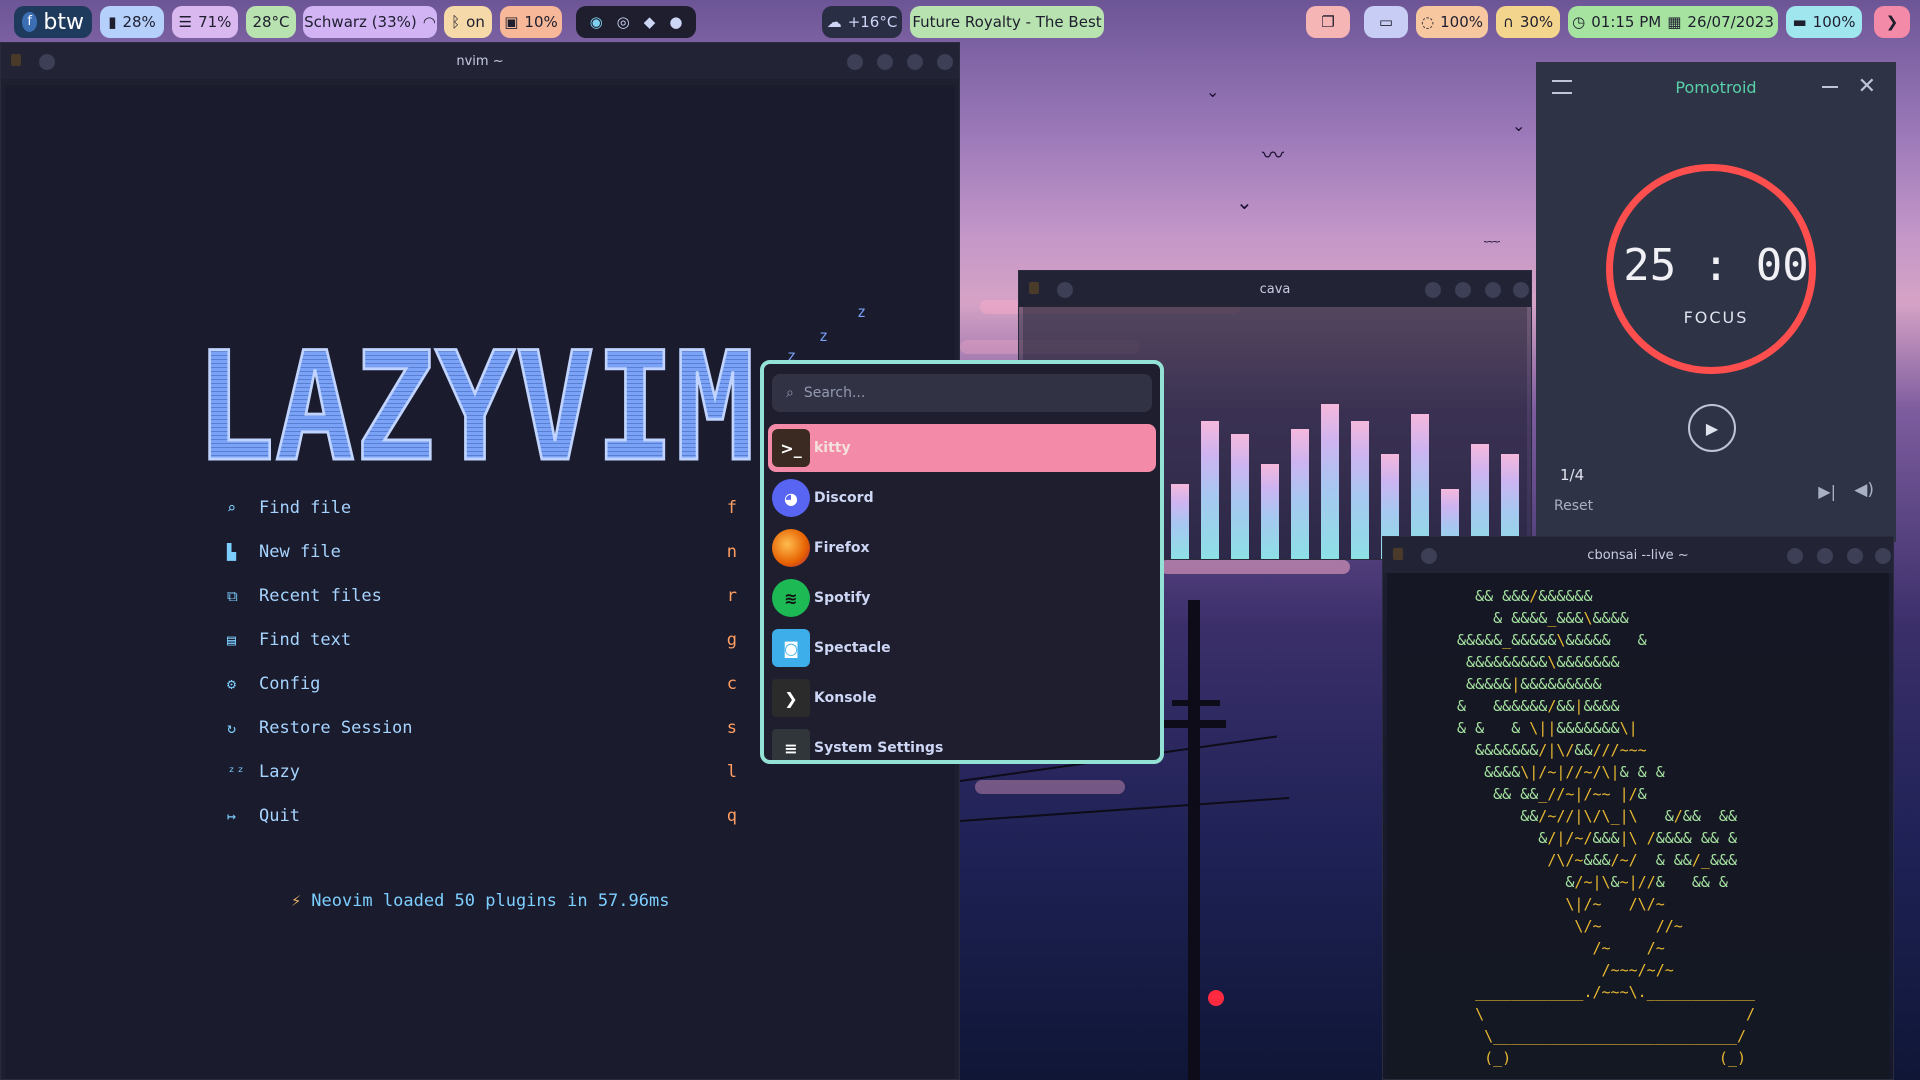 This screenshot has width=1920, height=1080. Describe the element at coordinates (1615, 1036) in the screenshot. I see `tree-line: \___________________________/` at that location.